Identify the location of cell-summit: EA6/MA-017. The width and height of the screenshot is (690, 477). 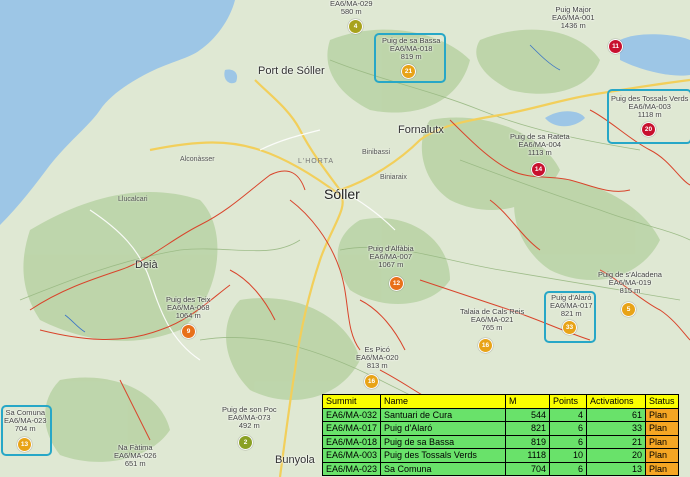
(351, 428).